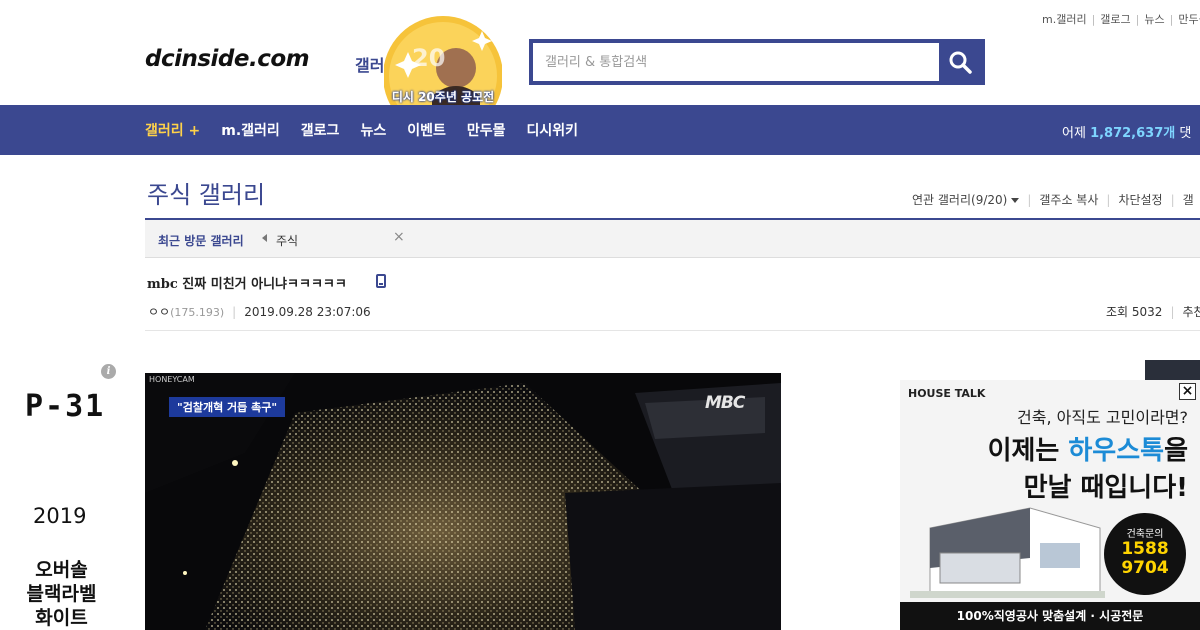 The width and height of the screenshot is (1200, 630). What do you see at coordinates (552, 130) in the screenshot?
I see `nav-item-dcwiki: 디시위키` at bounding box center [552, 130].